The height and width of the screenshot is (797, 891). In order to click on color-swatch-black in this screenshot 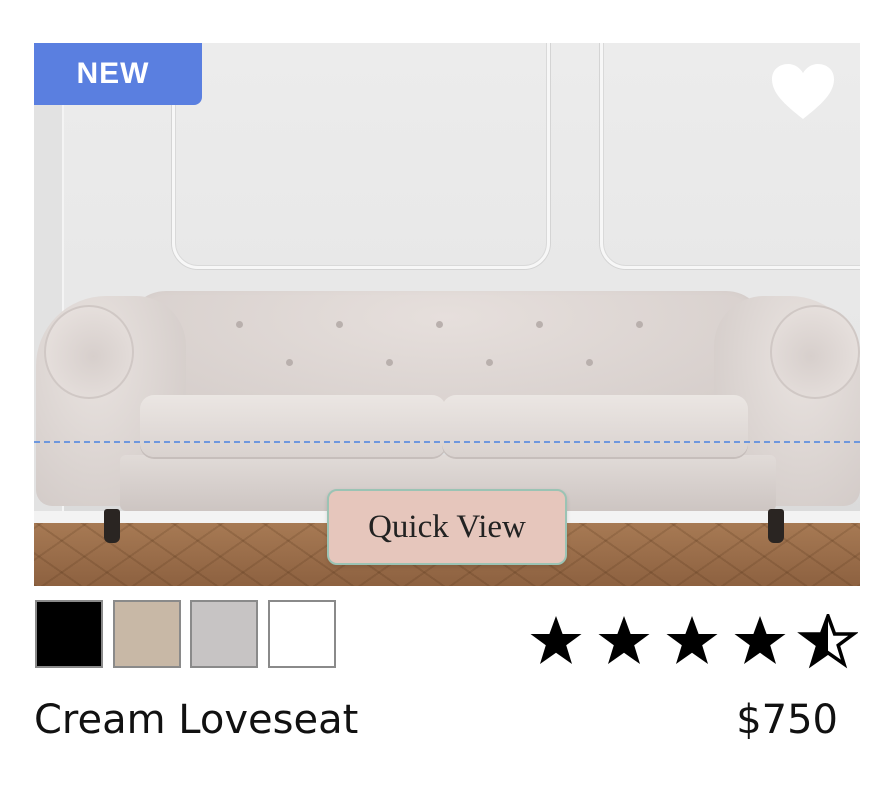, I will do `click(69, 634)`.